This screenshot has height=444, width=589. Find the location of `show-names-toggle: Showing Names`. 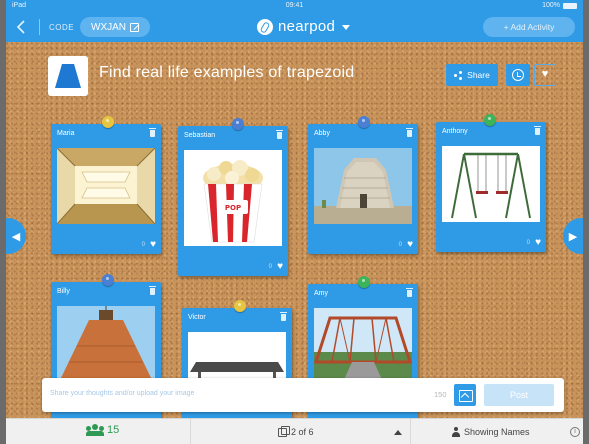

show-names-toggle: Showing Names is located at coordinates (491, 432).